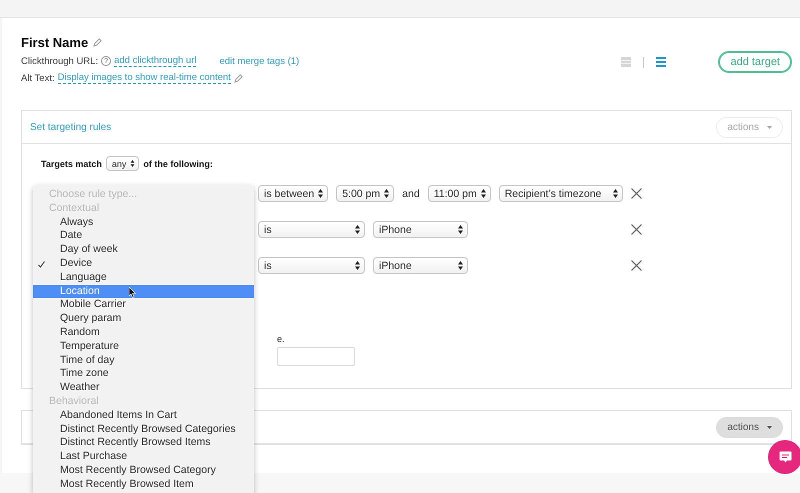  What do you see at coordinates (143, 263) in the screenshot?
I see `dropdown-option: Device` at bounding box center [143, 263].